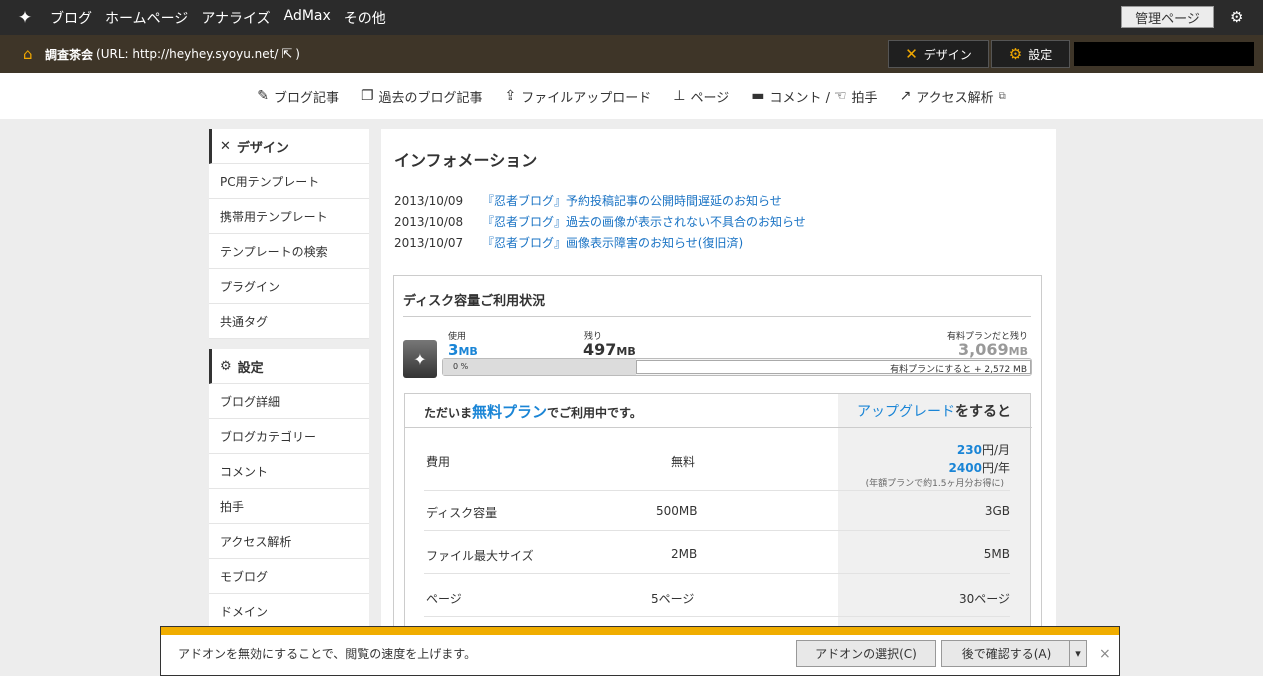  Describe the element at coordinates (480, 556) in the screenshot. I see `file-size-label: ファイル最大サイズ` at that location.